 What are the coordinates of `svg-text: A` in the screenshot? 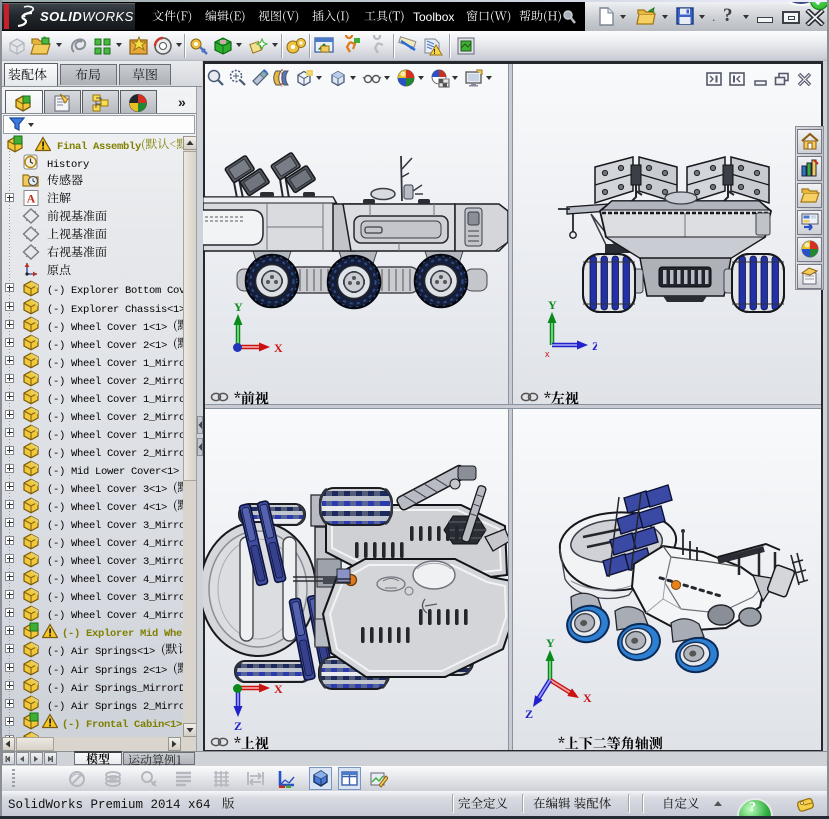 It's located at (31, 198).